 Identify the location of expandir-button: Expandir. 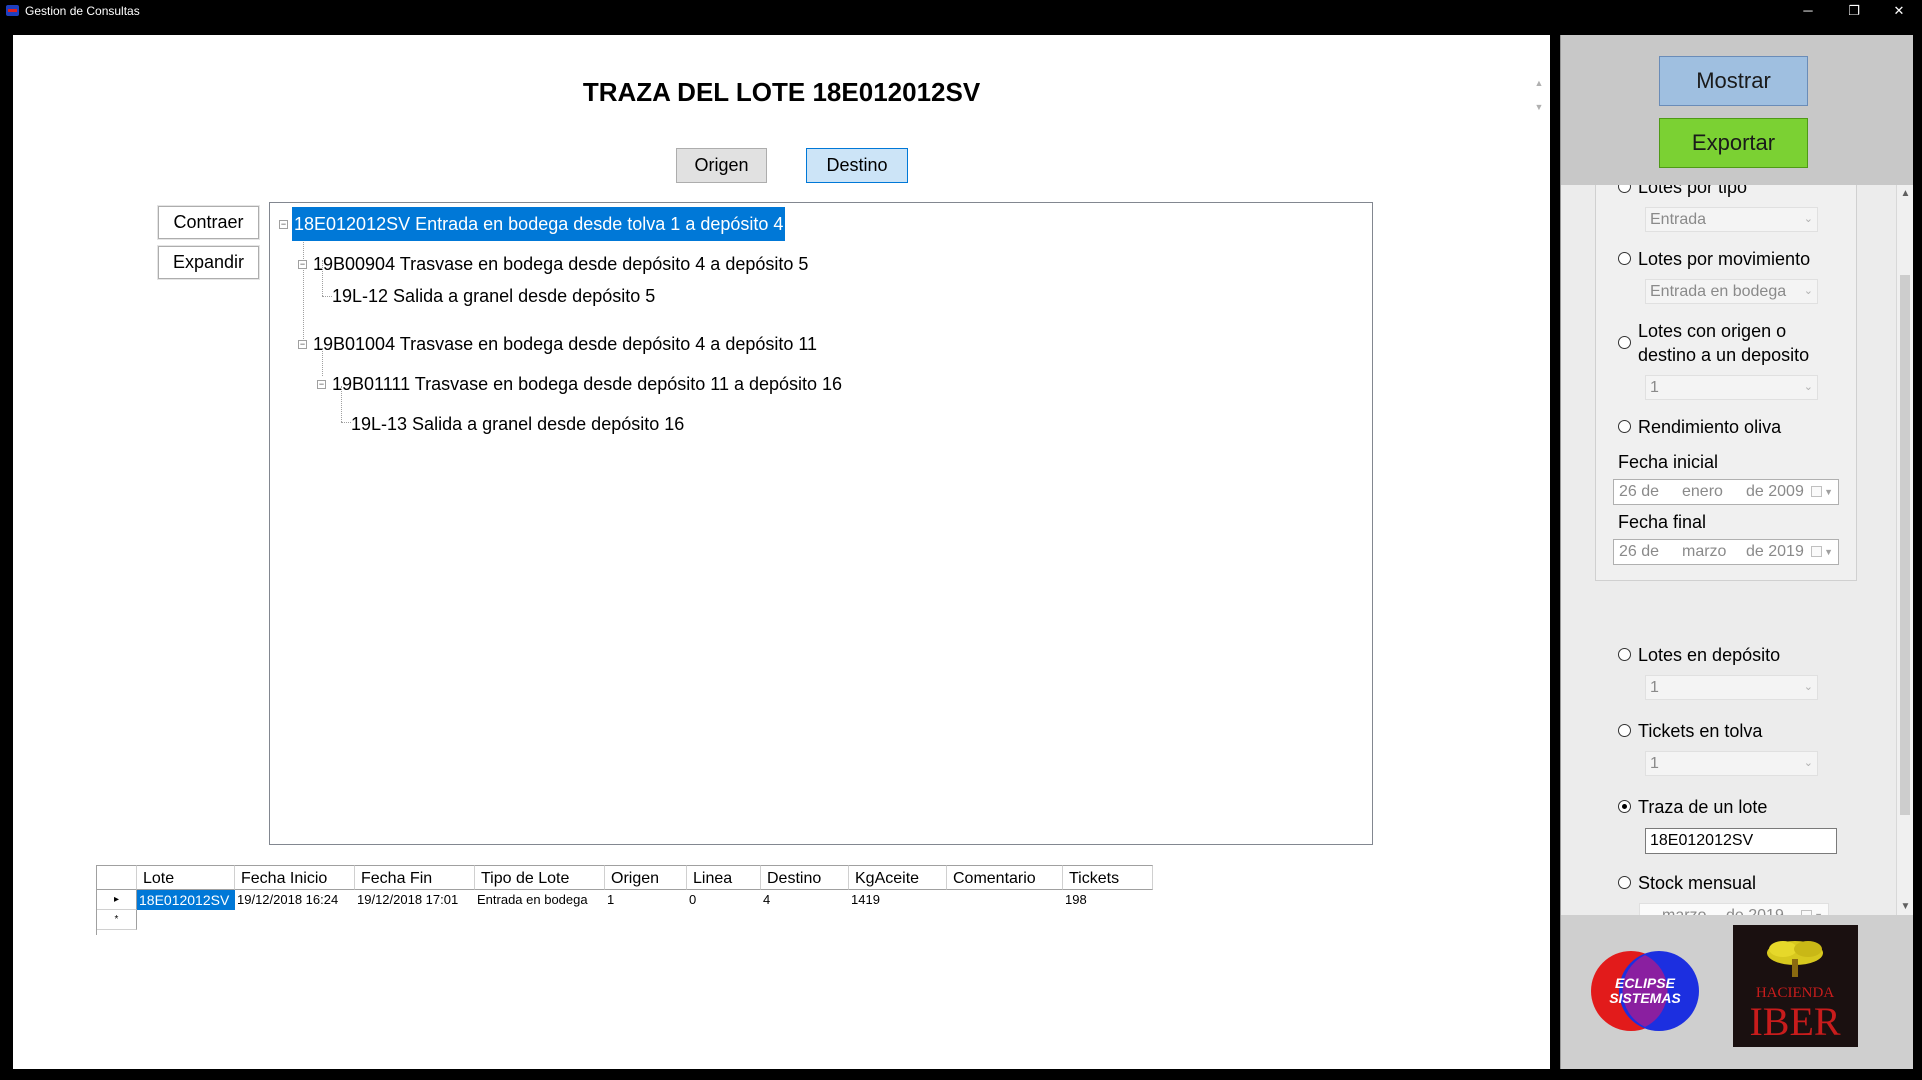
(208, 262).